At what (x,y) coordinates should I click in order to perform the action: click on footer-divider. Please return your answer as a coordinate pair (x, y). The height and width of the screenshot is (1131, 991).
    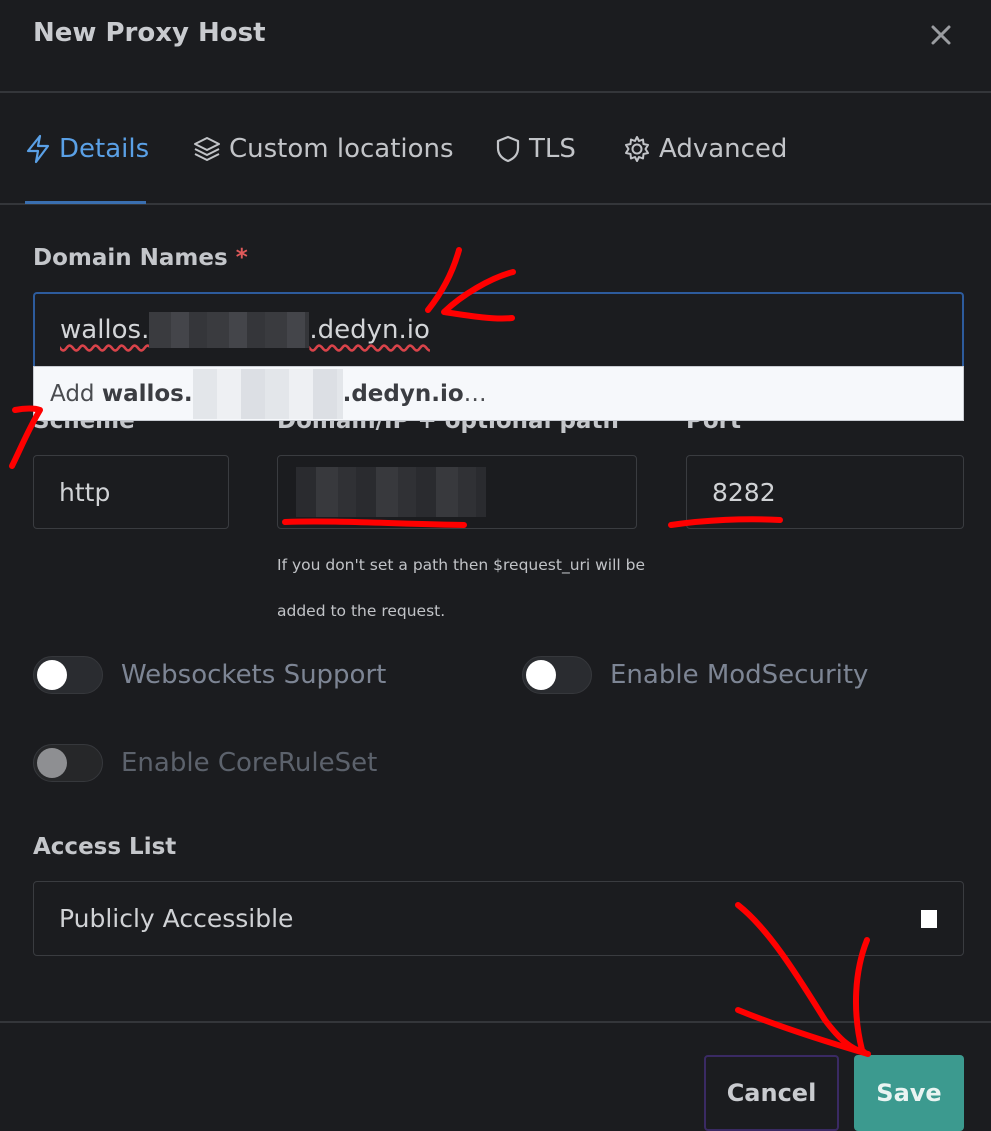
    Looking at the image, I should click on (495, 1022).